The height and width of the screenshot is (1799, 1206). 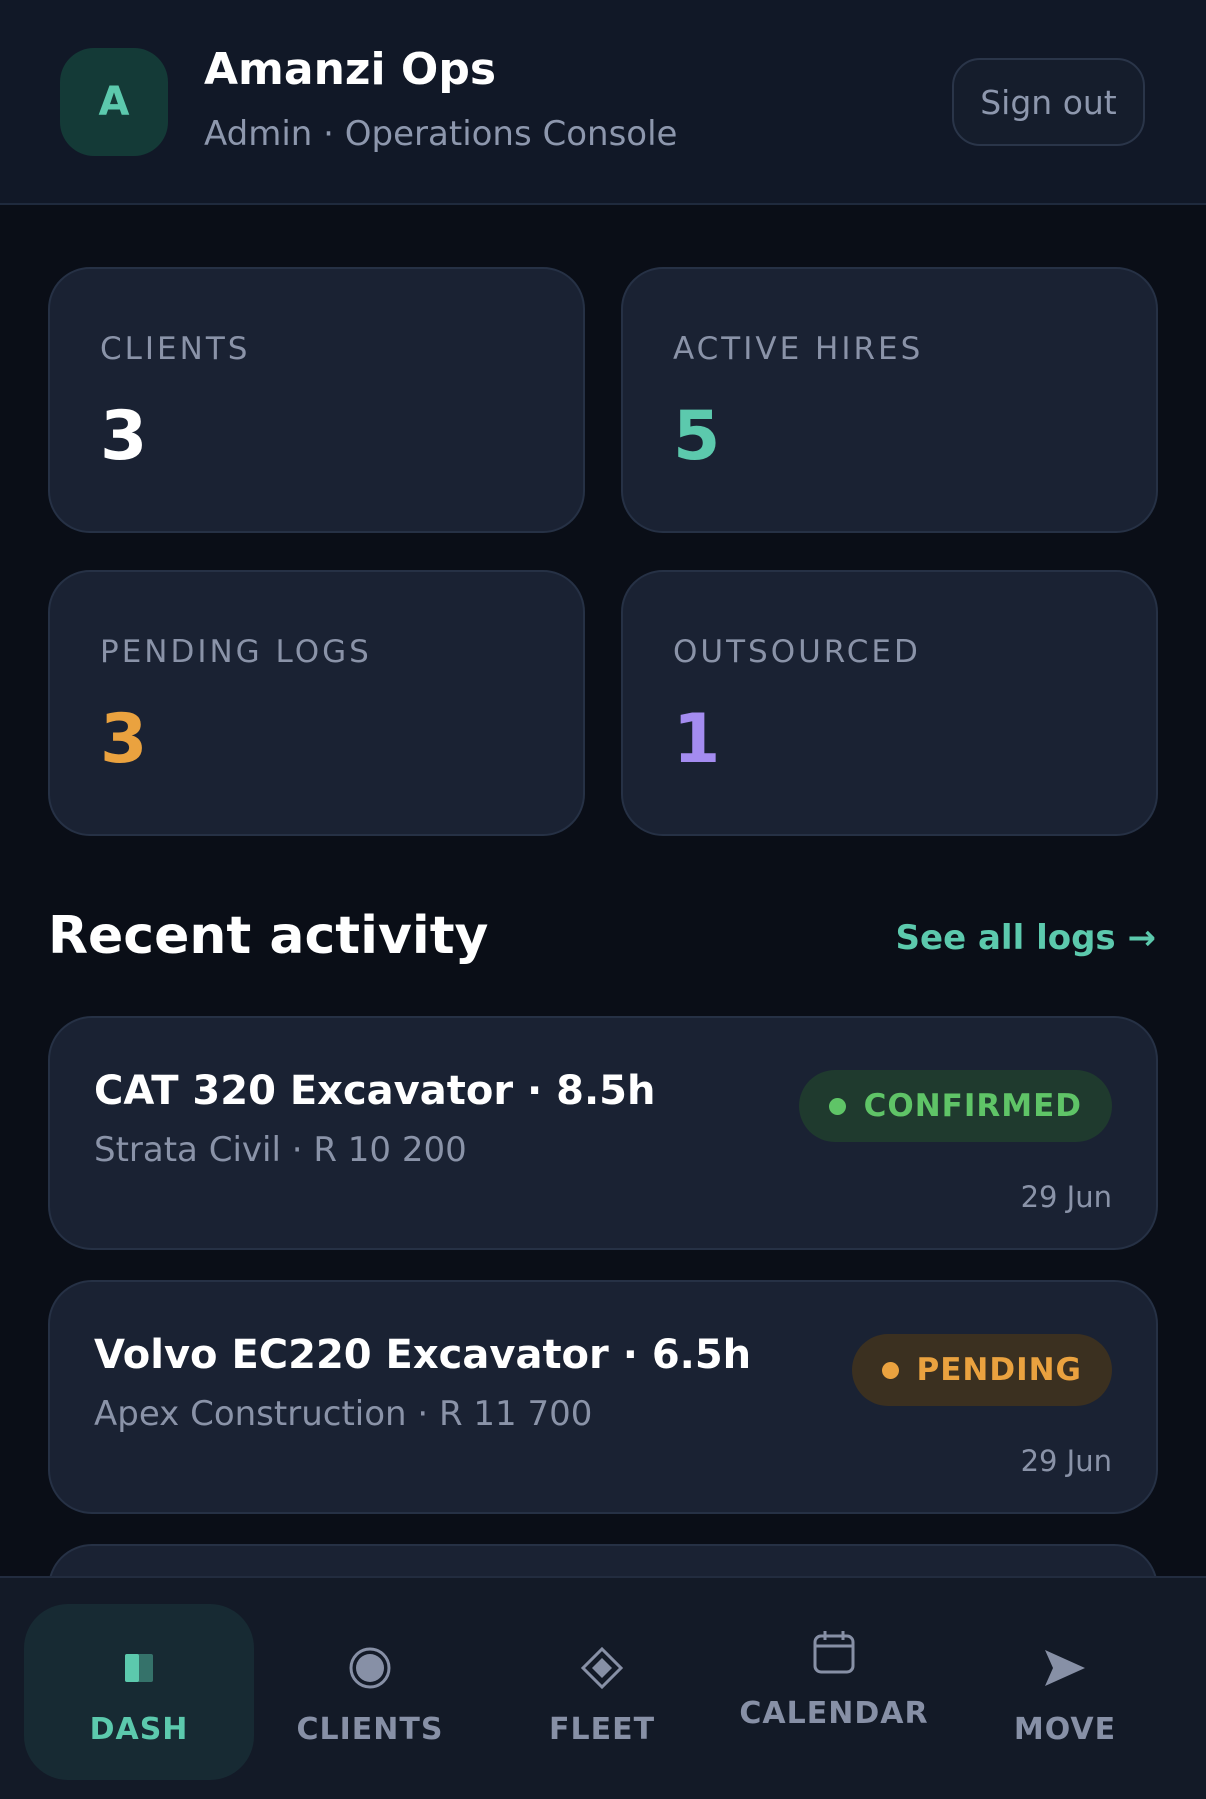 What do you see at coordinates (1065, 1729) in the screenshot?
I see `nav-label: MOVE` at bounding box center [1065, 1729].